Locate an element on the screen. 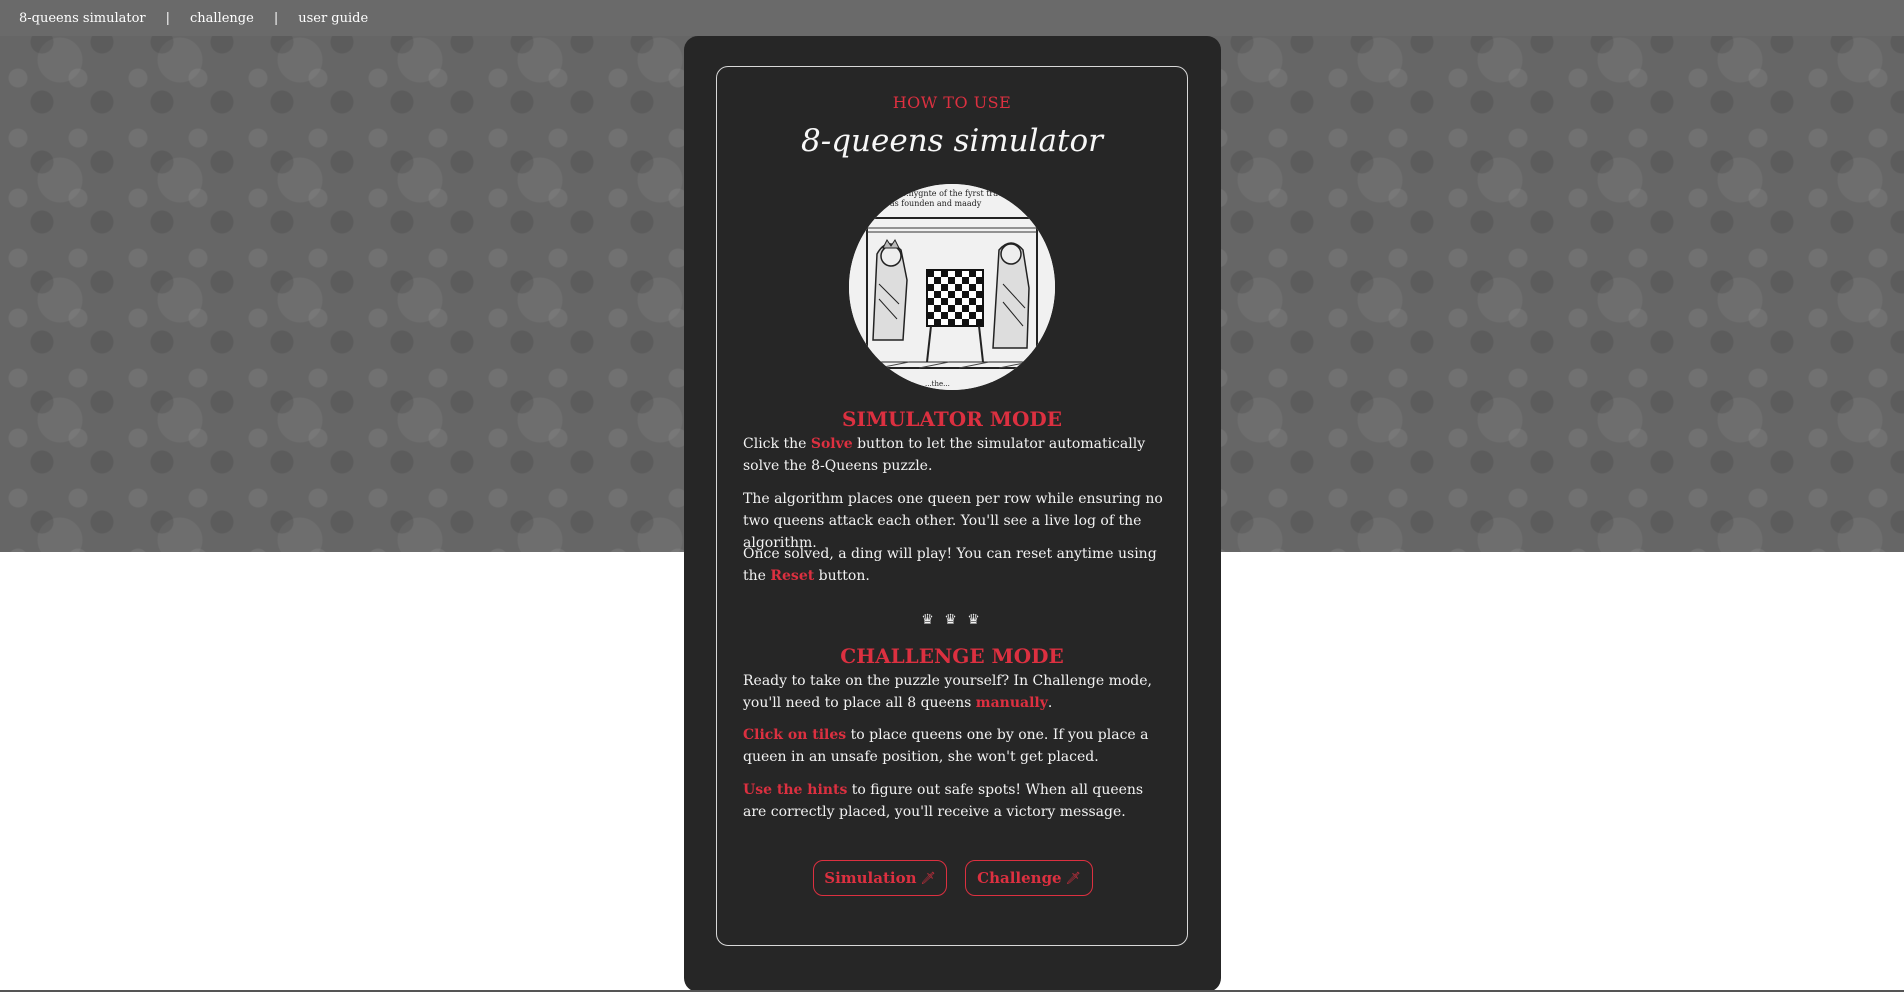 Image resolution: width=1904 pixels, height=992 pixels. manually-highlight: manually is located at coordinates (1011, 703).